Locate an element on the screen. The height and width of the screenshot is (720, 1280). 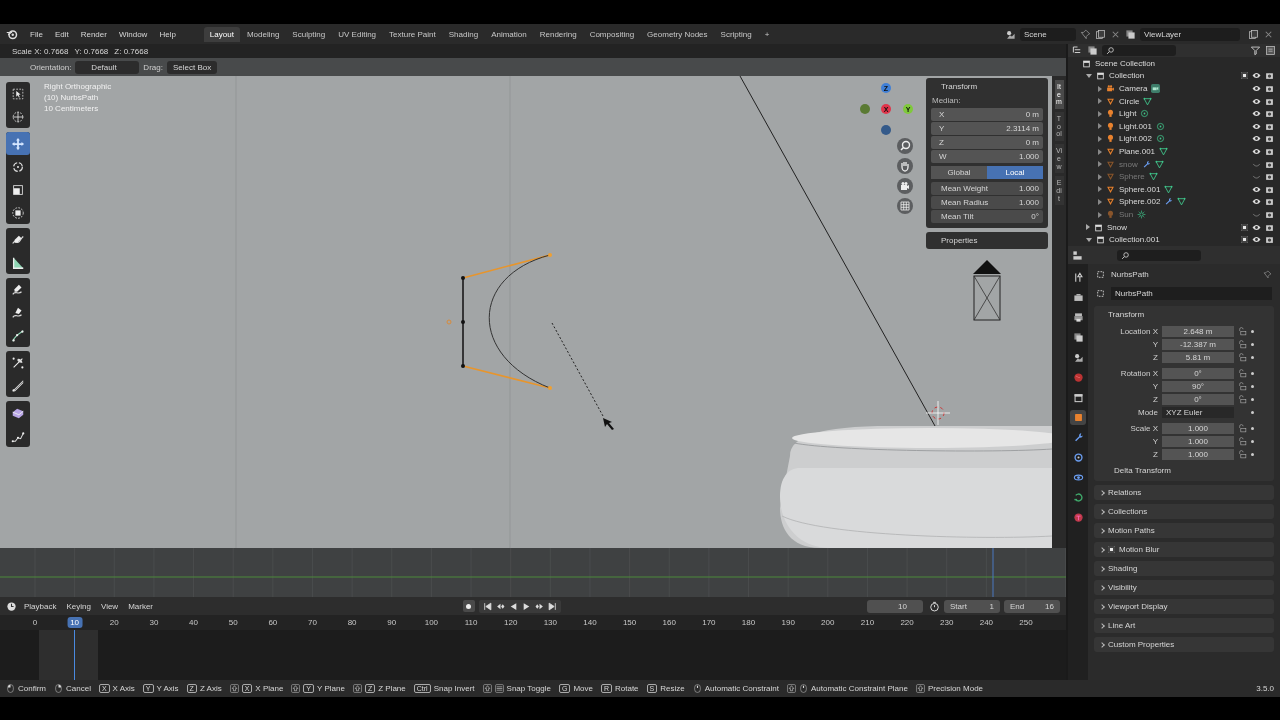
panel-header: Line Art is located at coordinates (1184, 625).